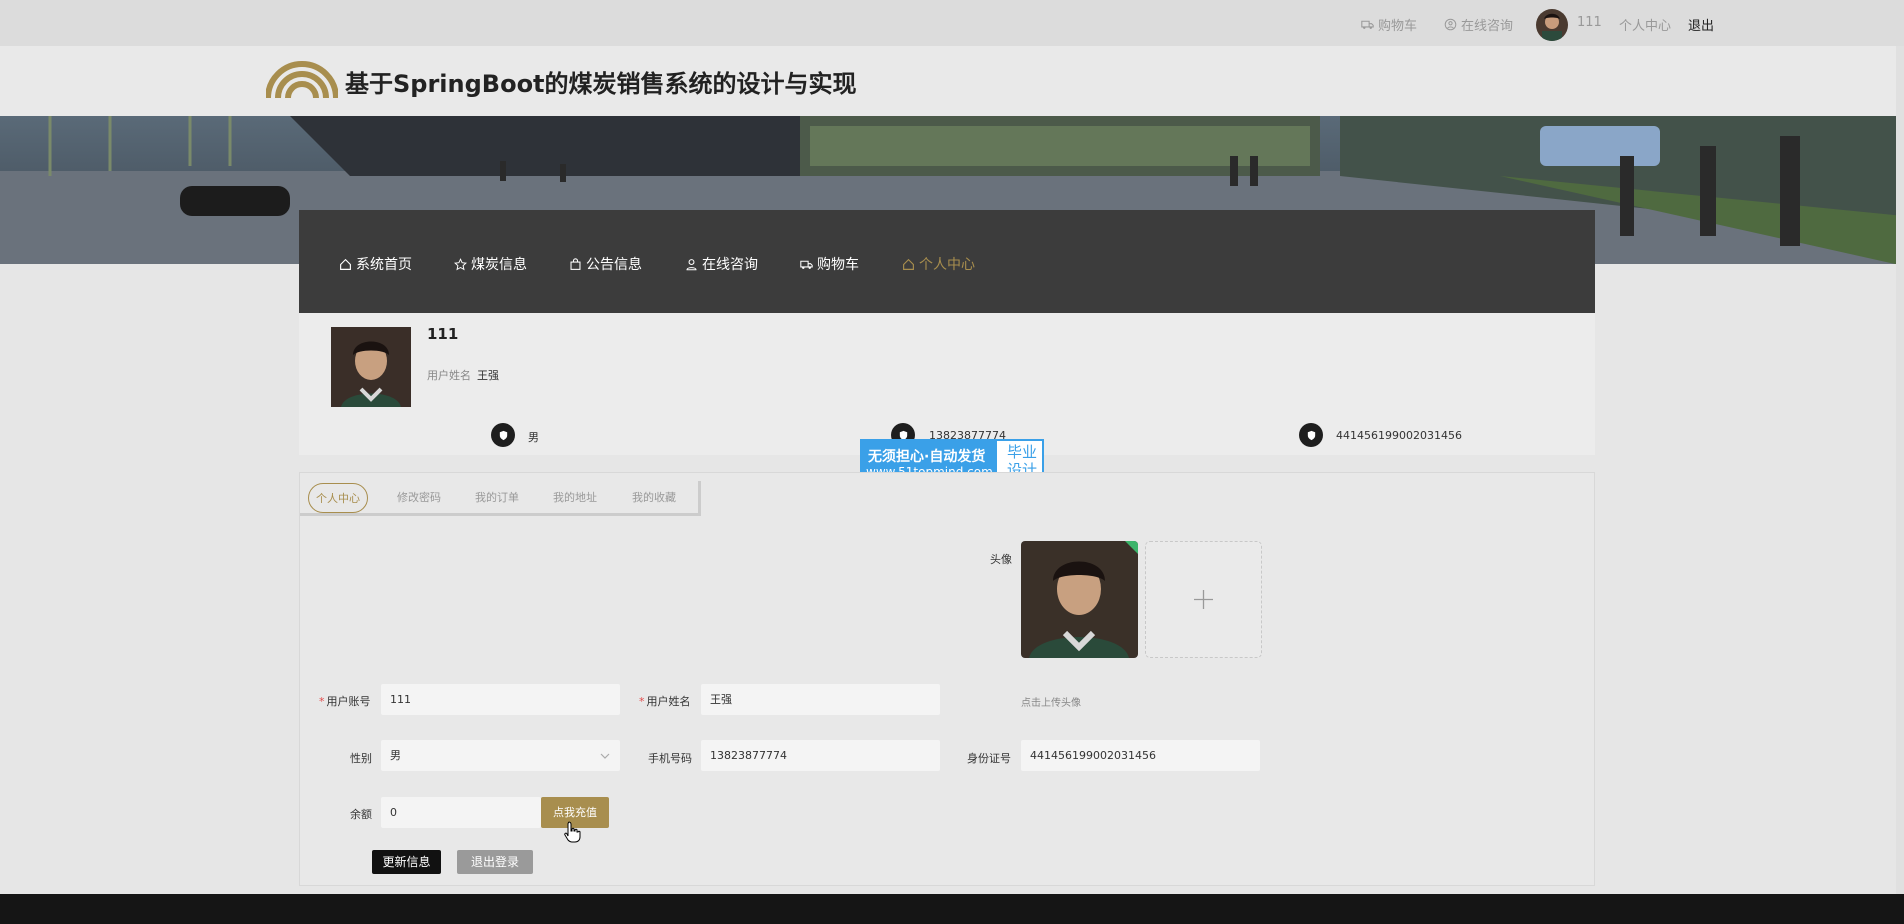 Image resolution: width=1904 pixels, height=924 pixels. What do you see at coordinates (490, 264) in the screenshot?
I see `nav-item-coal: 煤炭信息` at bounding box center [490, 264].